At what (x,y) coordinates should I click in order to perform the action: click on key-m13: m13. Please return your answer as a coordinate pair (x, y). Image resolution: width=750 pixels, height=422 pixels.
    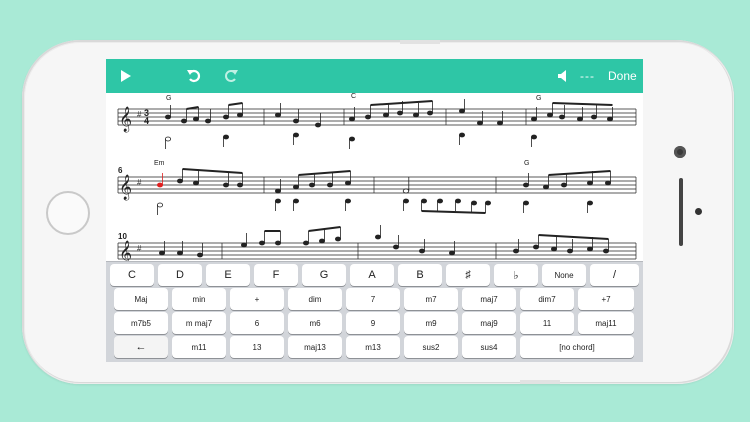
    Looking at the image, I should click on (373, 347).